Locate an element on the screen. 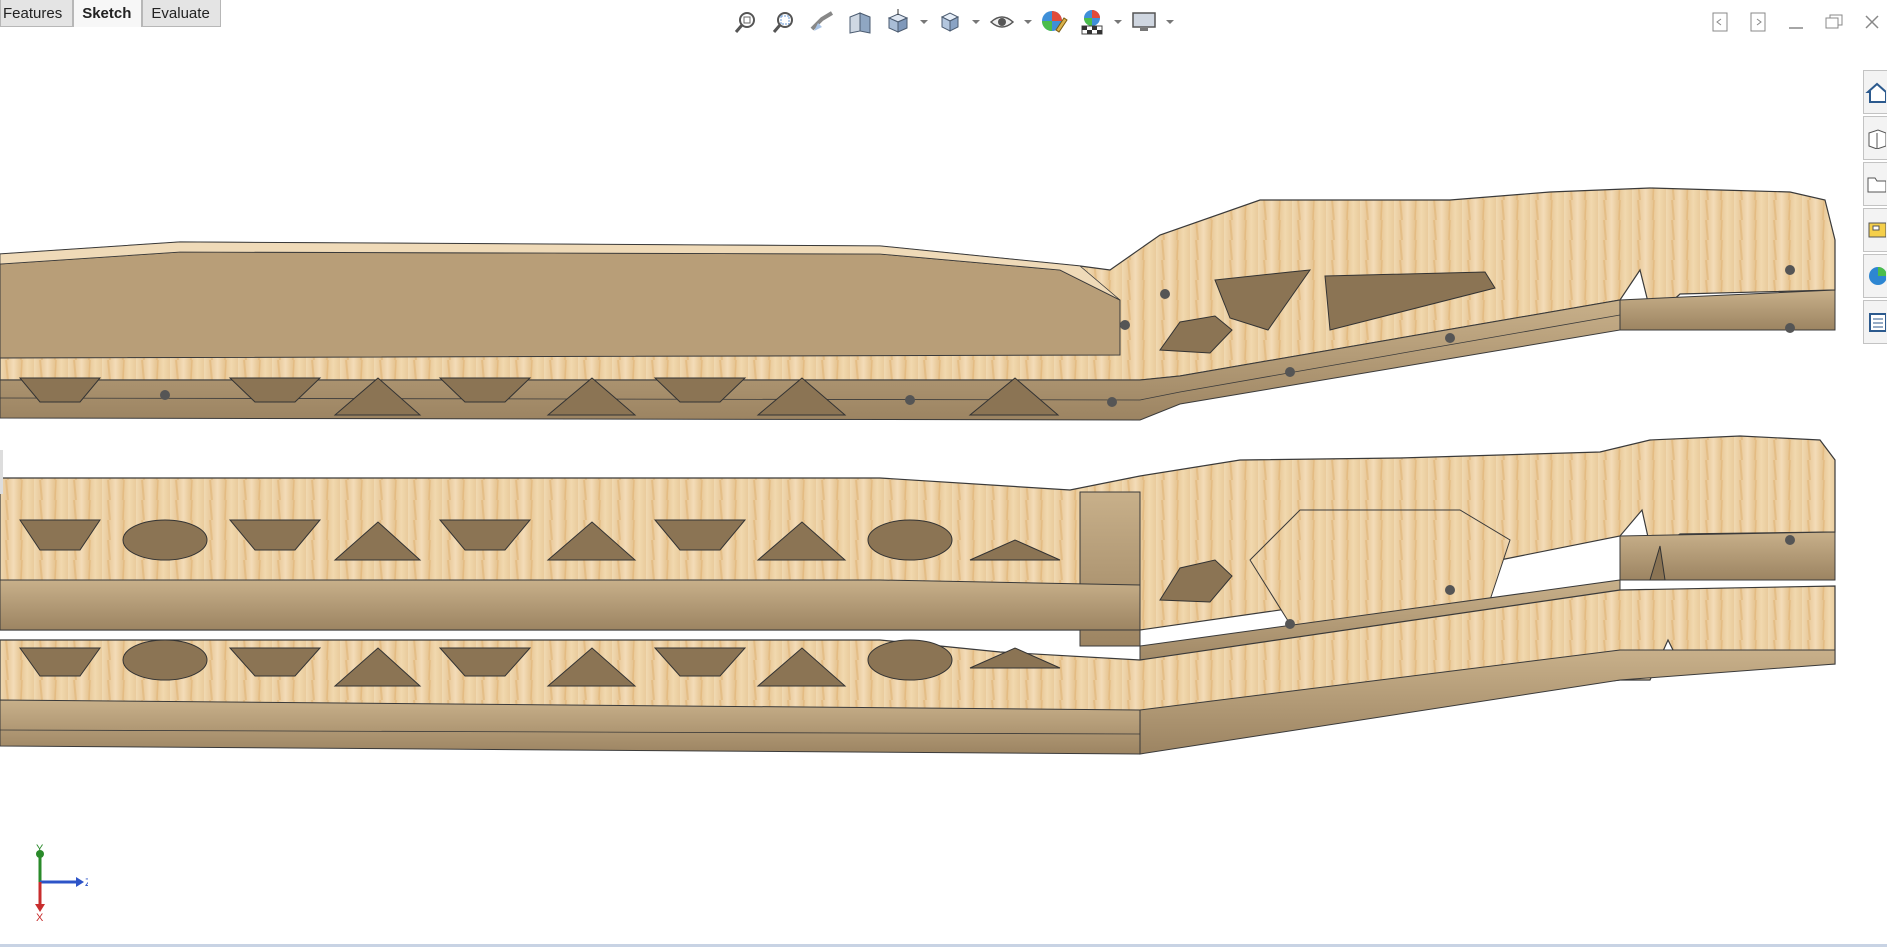  view-orientation-dropdown is located at coordinates (924, 22).